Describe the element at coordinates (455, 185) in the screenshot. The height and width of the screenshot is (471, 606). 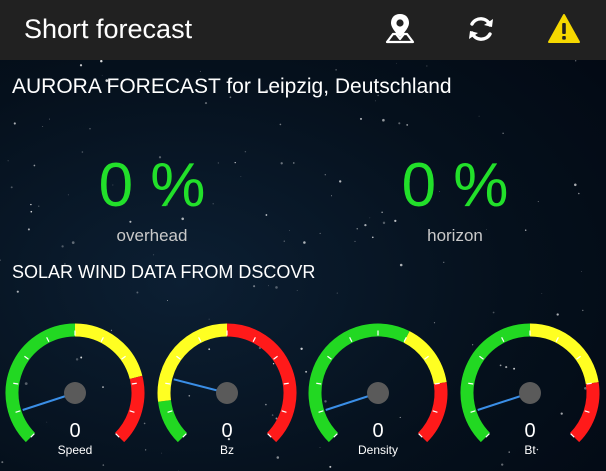
I see `horizon-percent: 0 %` at that location.